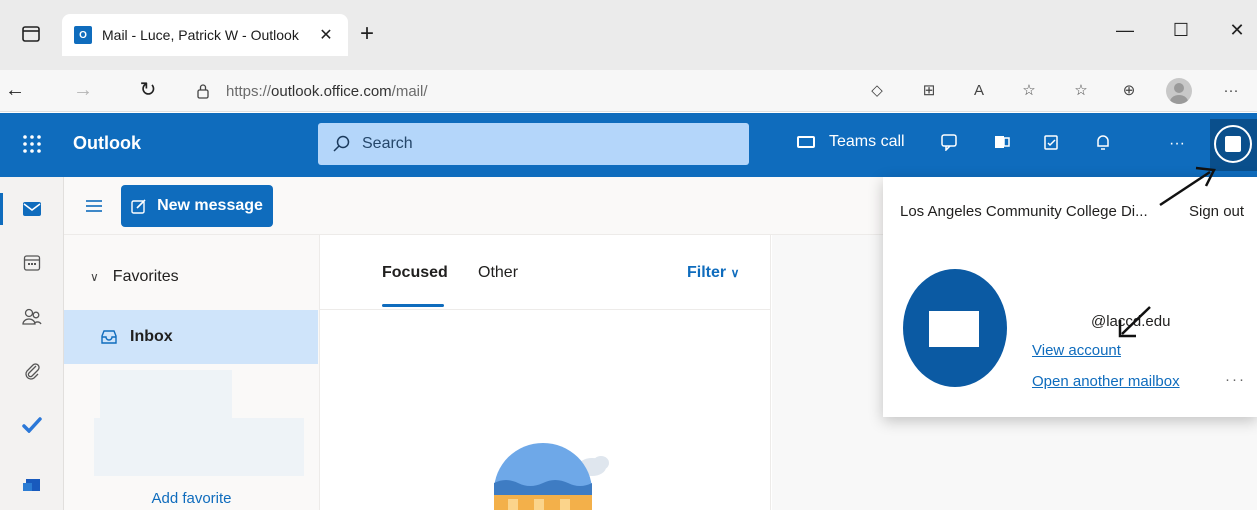 This screenshot has width=1257, height=510. What do you see at coordinates (148, 90) in the screenshot?
I see `refresh-icon: ↻` at bounding box center [148, 90].